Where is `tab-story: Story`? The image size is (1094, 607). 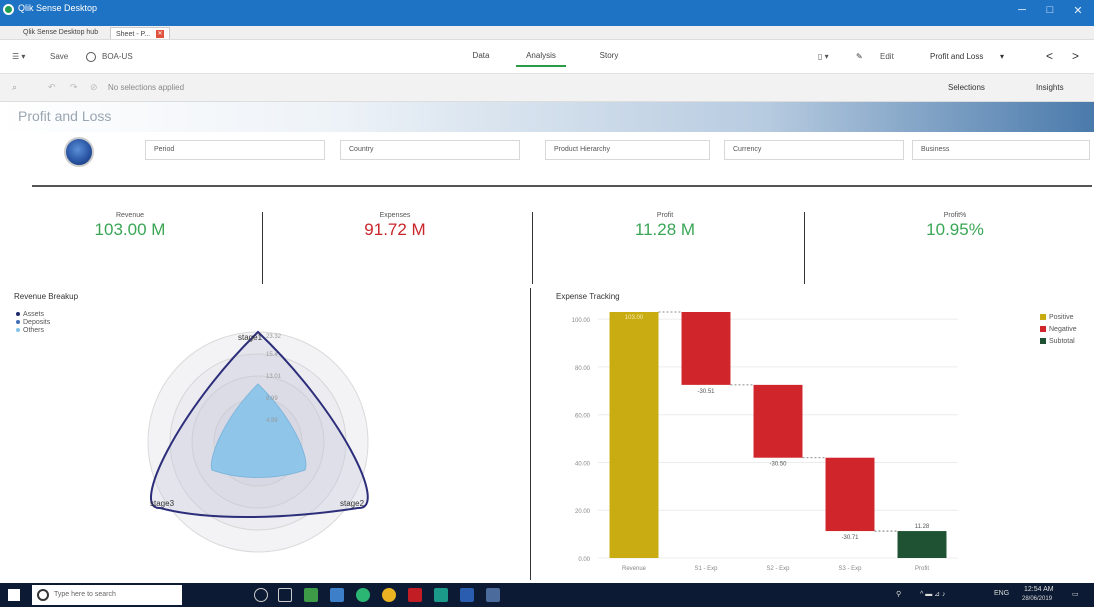 tab-story: Story is located at coordinates (609, 55).